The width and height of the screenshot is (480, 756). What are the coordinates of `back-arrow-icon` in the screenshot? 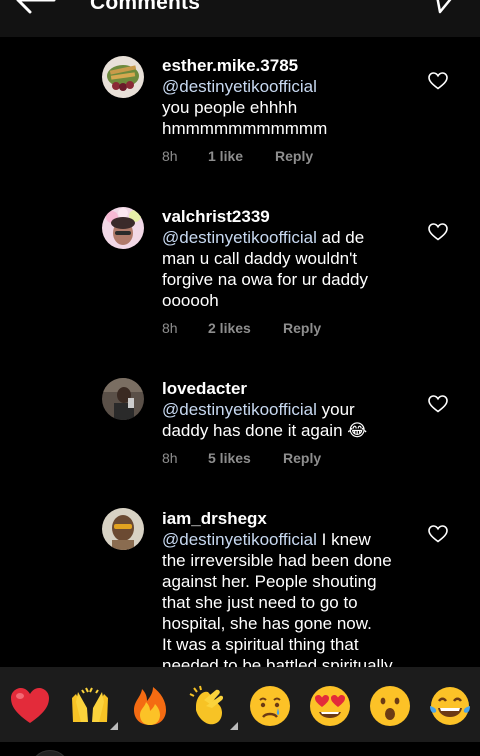 It's located at (36, 8).